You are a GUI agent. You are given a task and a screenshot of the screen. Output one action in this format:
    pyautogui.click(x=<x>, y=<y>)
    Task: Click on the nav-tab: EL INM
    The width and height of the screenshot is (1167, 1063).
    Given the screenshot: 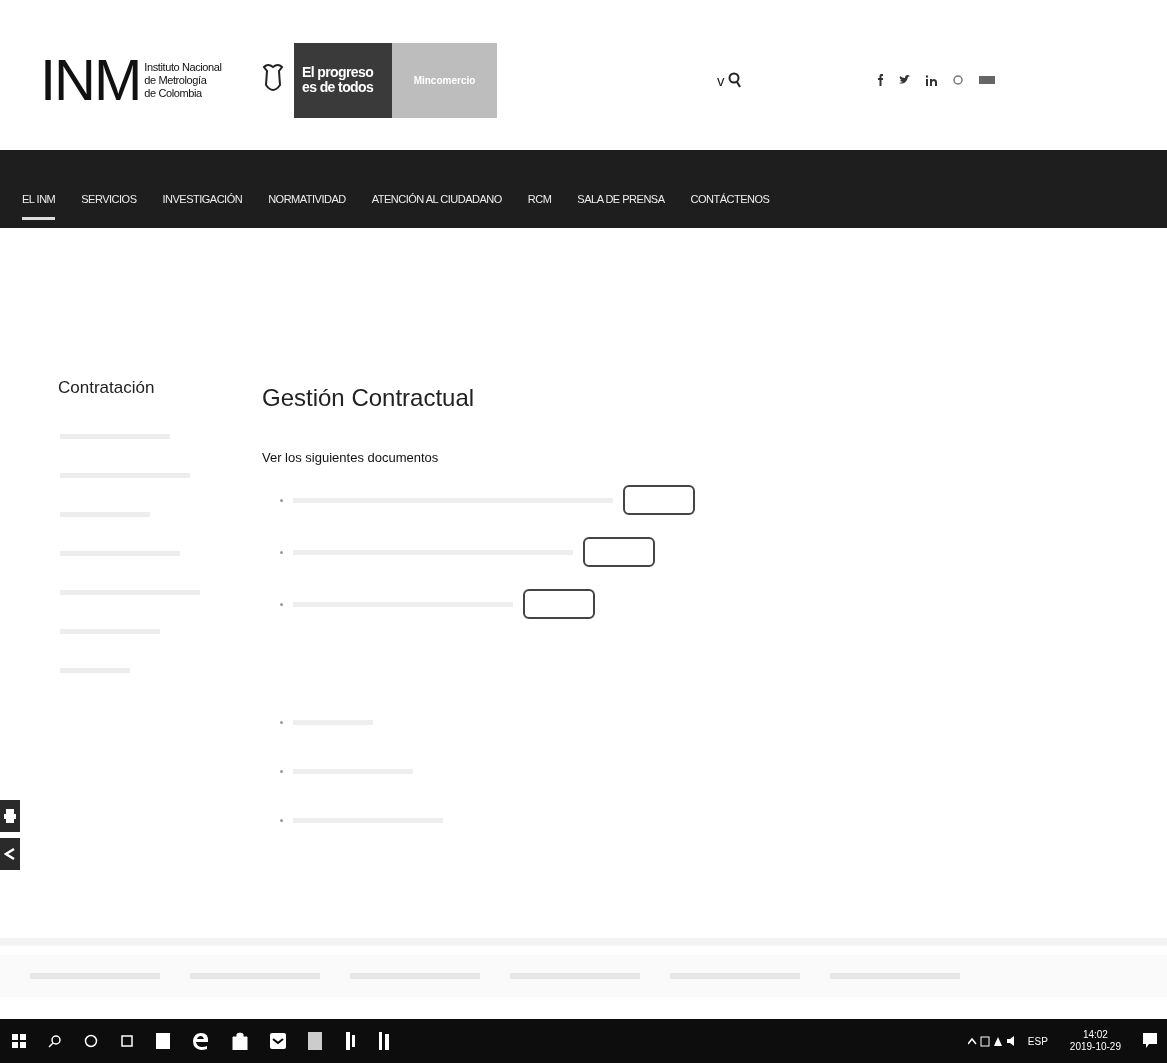 What is the action you would take?
    pyautogui.click(x=39, y=201)
    